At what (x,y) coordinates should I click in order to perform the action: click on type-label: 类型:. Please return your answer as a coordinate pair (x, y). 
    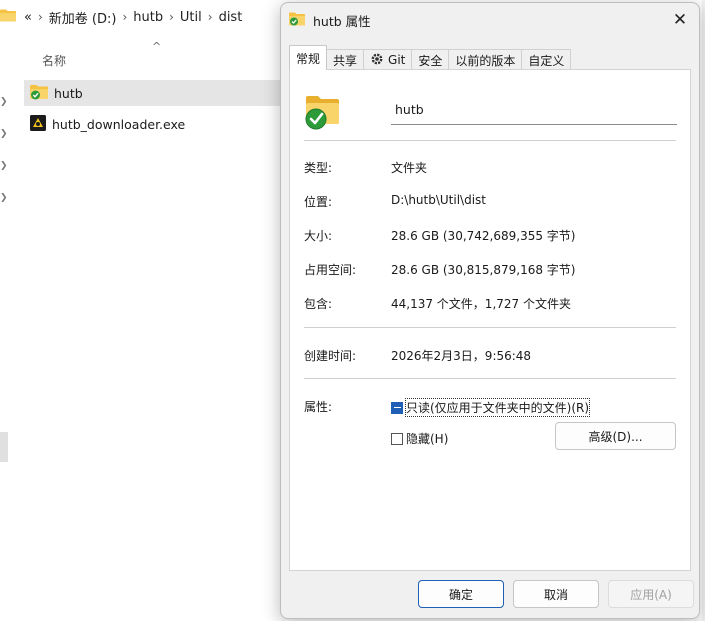
    Looking at the image, I should click on (318, 168).